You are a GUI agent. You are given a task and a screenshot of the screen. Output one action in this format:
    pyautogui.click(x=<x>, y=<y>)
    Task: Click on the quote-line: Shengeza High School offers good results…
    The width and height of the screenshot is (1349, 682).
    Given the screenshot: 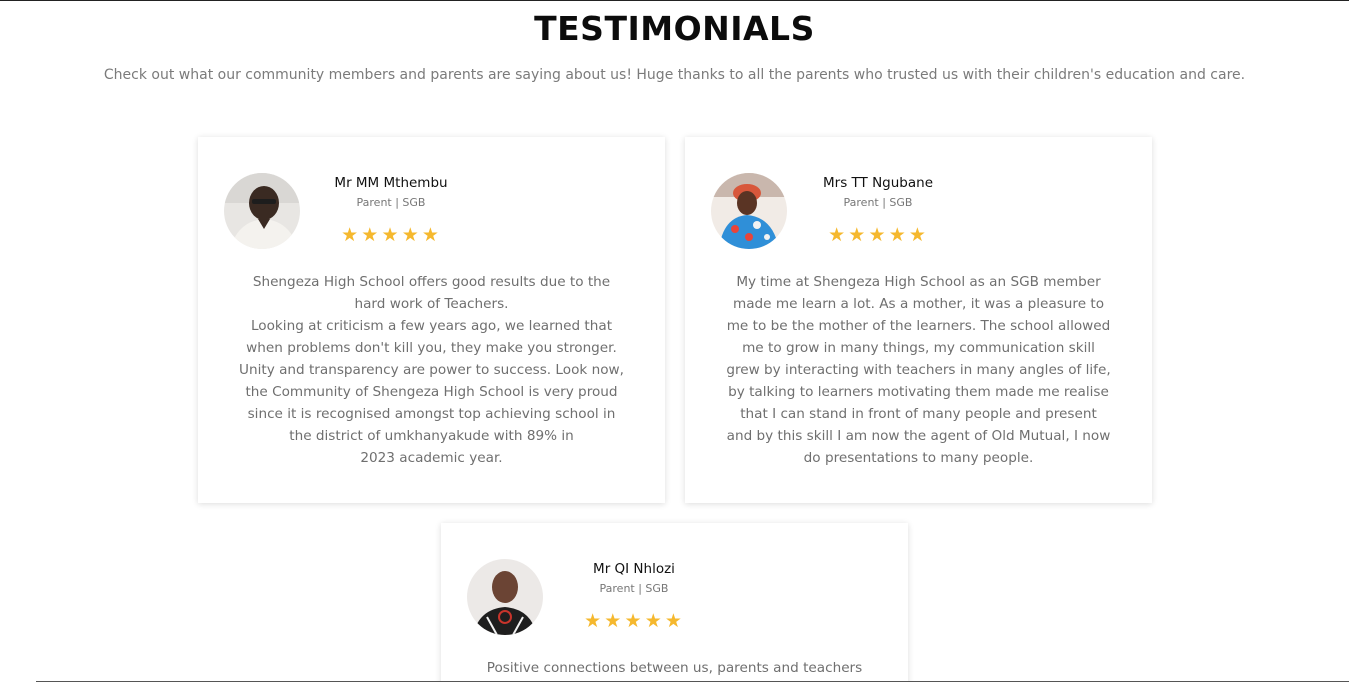 What is the action you would take?
    pyautogui.click(x=431, y=282)
    